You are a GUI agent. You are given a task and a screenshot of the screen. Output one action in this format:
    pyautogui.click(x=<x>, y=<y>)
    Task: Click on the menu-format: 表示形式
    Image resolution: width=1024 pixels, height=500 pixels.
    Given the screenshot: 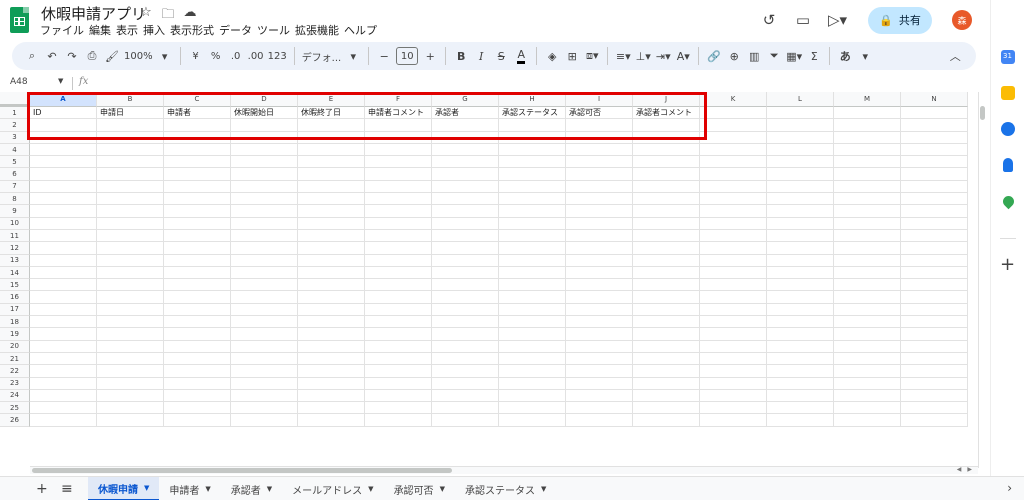 What is the action you would take?
    pyautogui.click(x=194, y=30)
    